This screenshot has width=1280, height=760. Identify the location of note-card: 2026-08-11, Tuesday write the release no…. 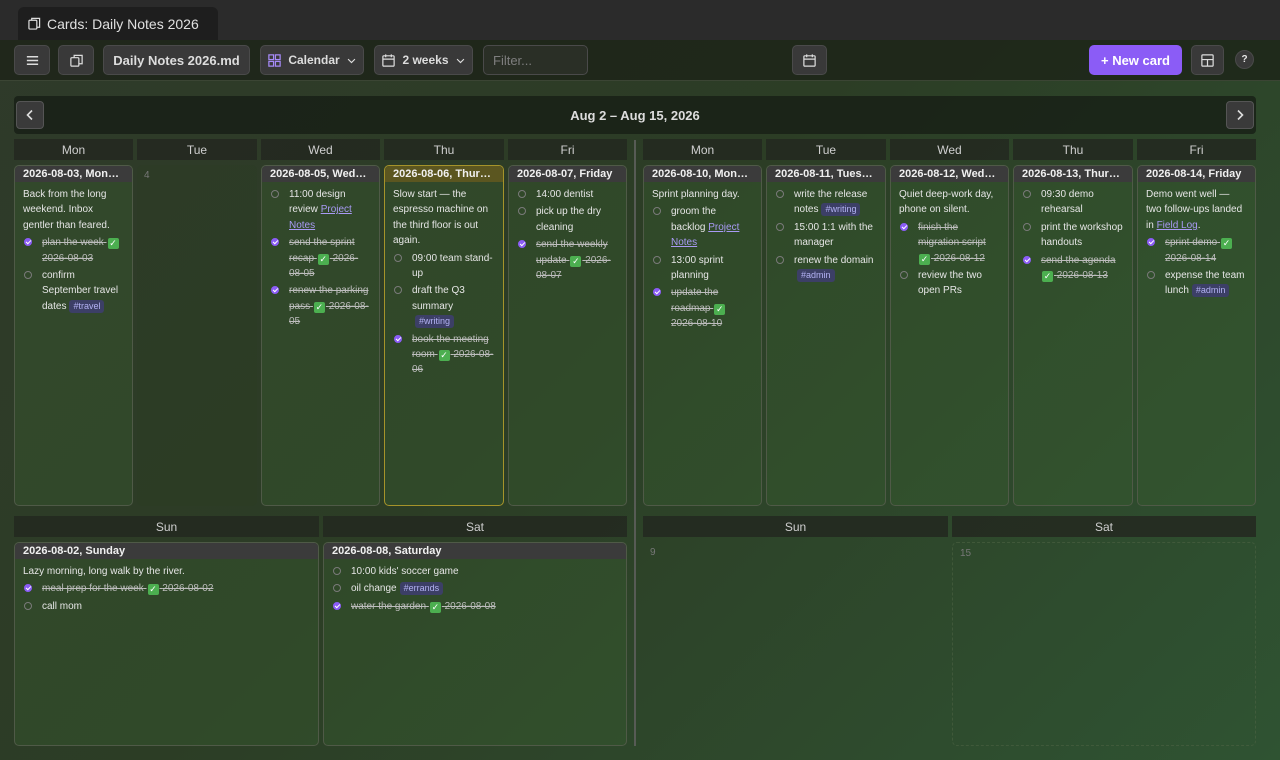
(826, 335).